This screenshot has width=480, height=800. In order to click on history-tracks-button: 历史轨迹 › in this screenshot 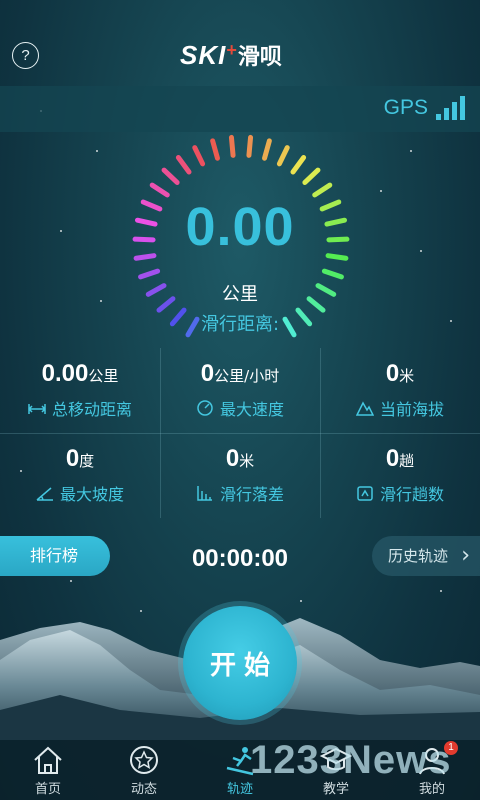, I will do `click(426, 556)`.